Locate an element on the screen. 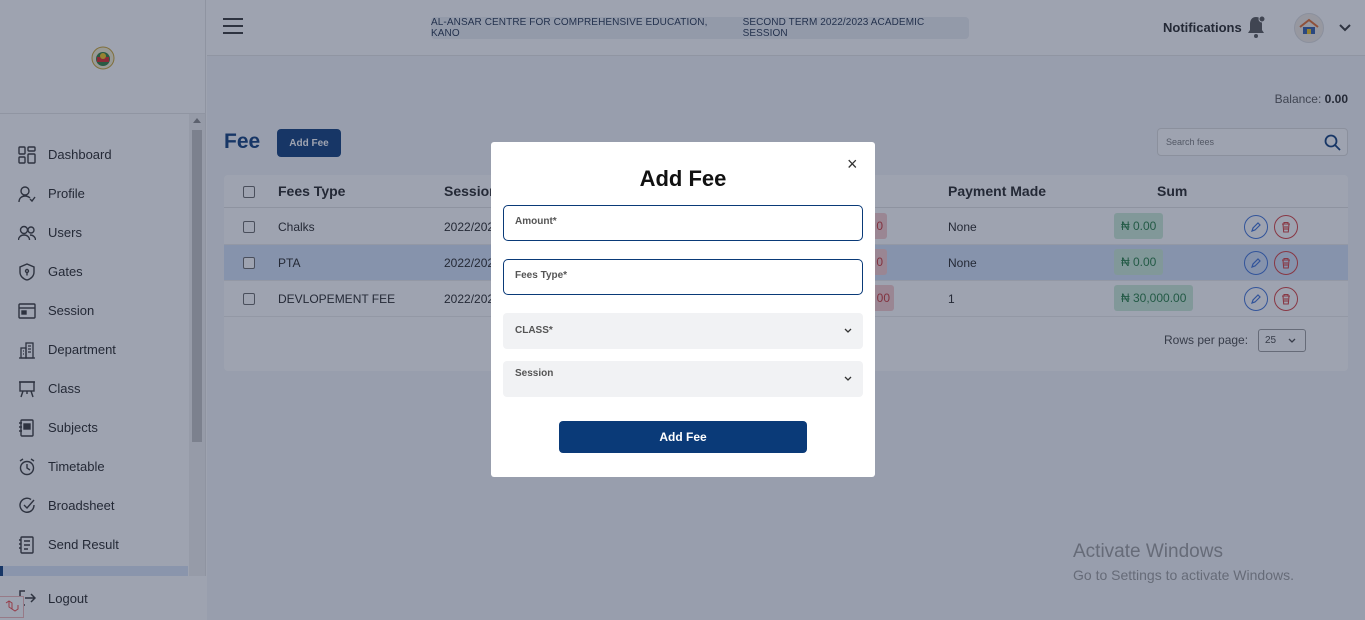 The height and width of the screenshot is (620, 1365). class-placeholder: CLASS* is located at coordinates (534, 330).